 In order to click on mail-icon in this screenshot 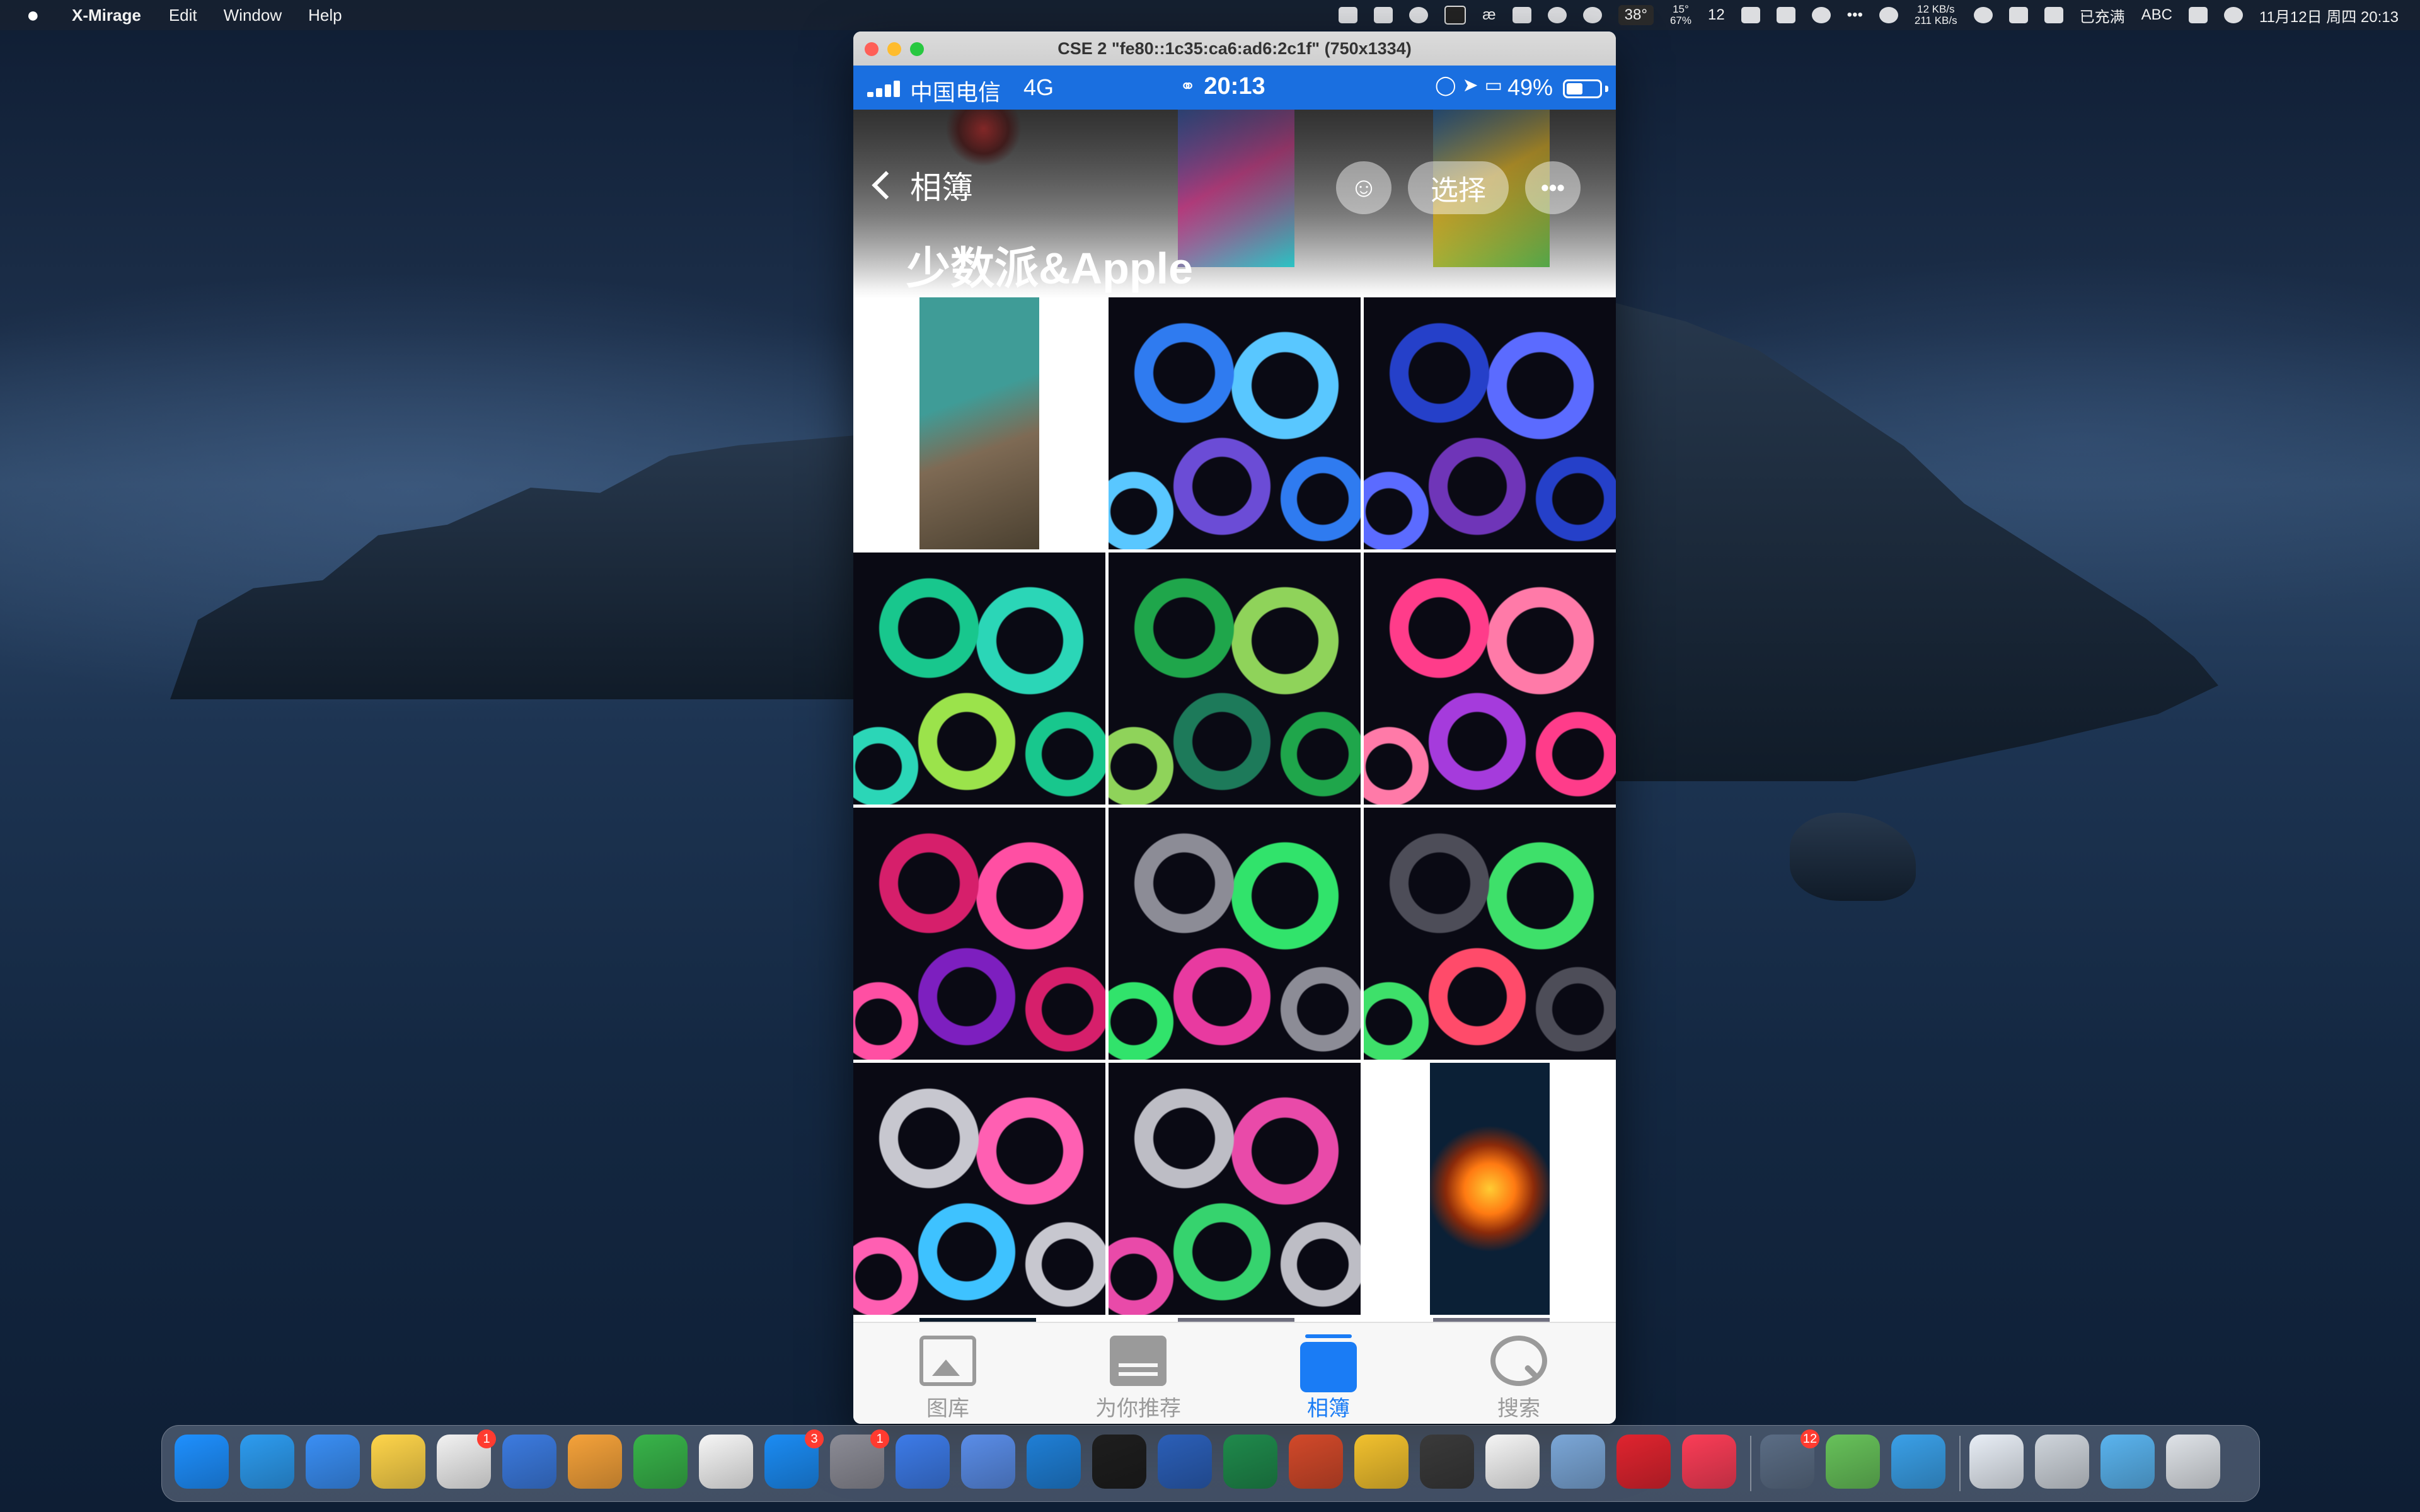, I will do `click(333, 1462)`.